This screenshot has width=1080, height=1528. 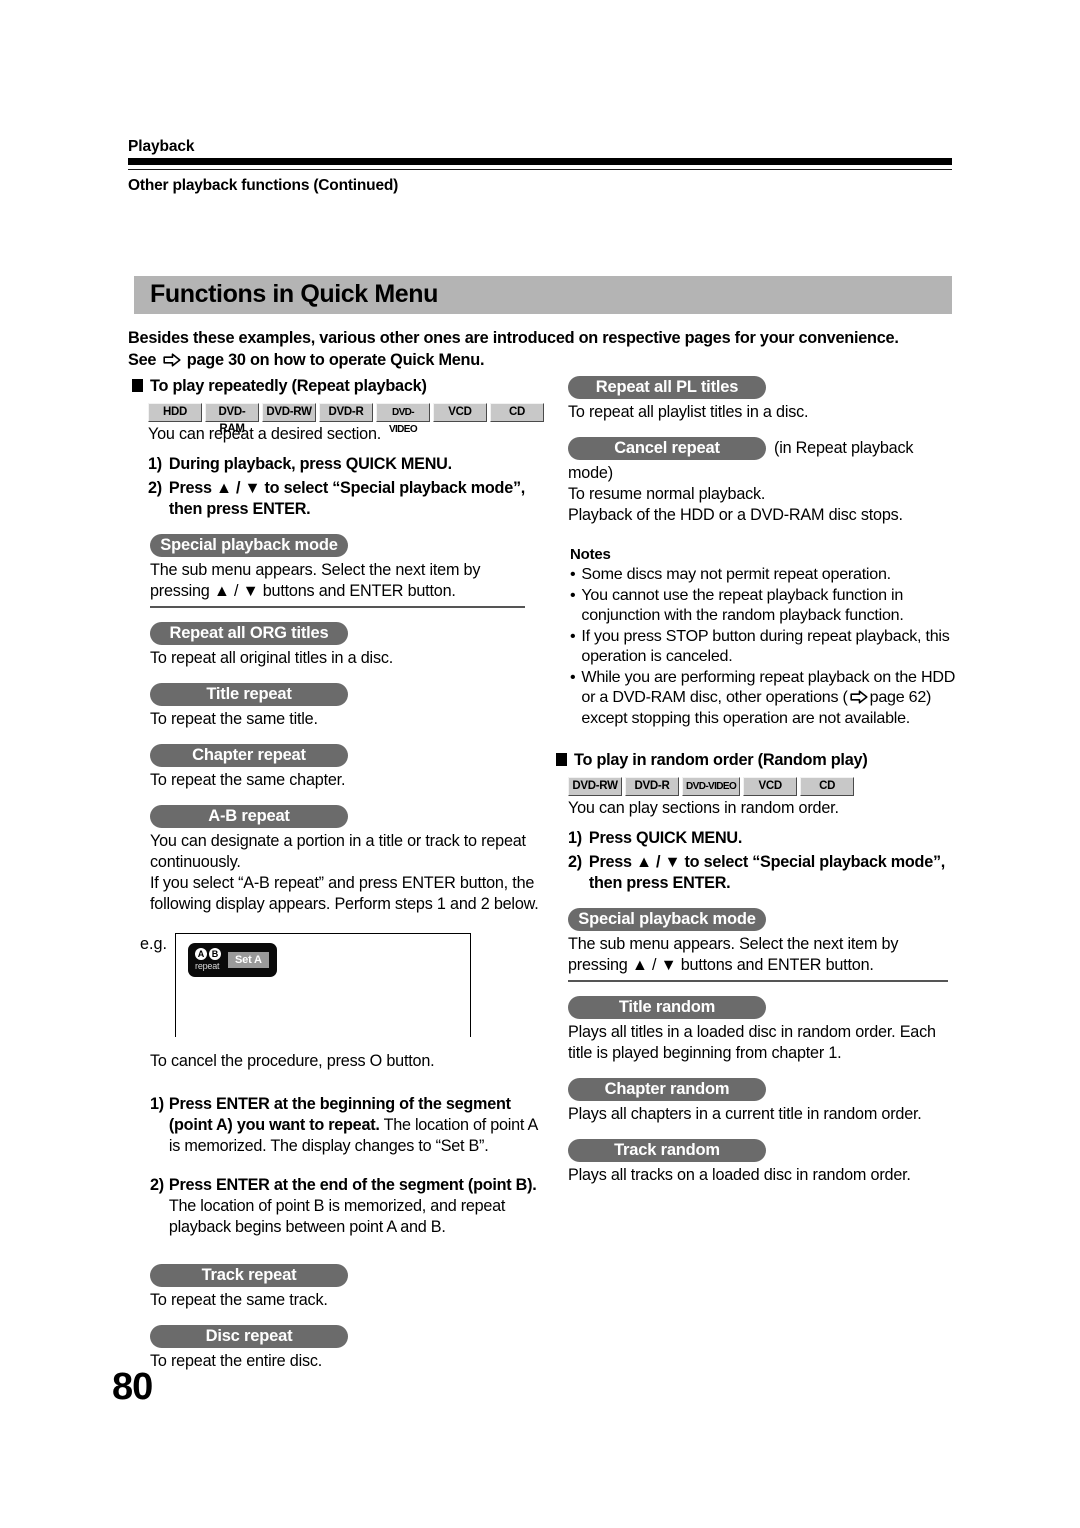 What do you see at coordinates (236, 1360) in the screenshot?
I see `disc-repeat-description: To repeat the entire disc.` at bounding box center [236, 1360].